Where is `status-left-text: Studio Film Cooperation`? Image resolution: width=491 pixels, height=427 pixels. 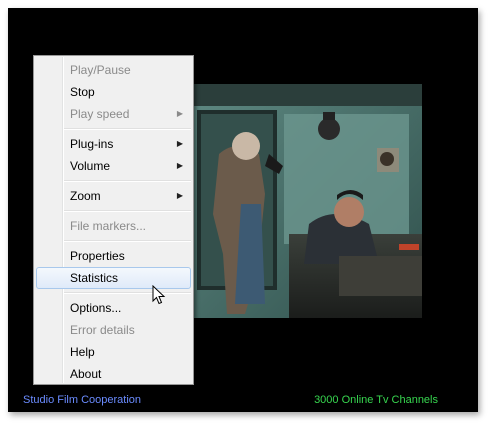 status-left-text: Studio Film Cooperation is located at coordinates (82, 400).